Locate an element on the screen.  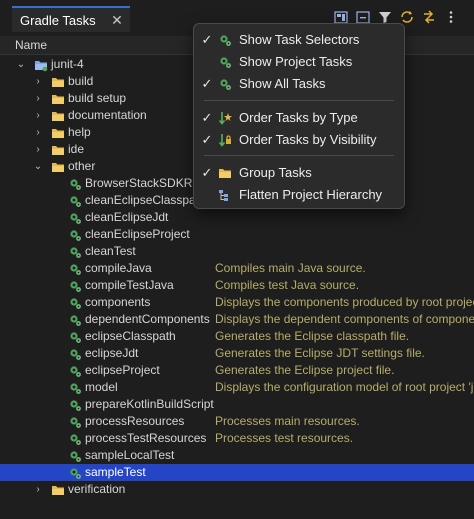
menu-item-show-project-tasks: Show Project Tasks is located at coordinates (299, 62).